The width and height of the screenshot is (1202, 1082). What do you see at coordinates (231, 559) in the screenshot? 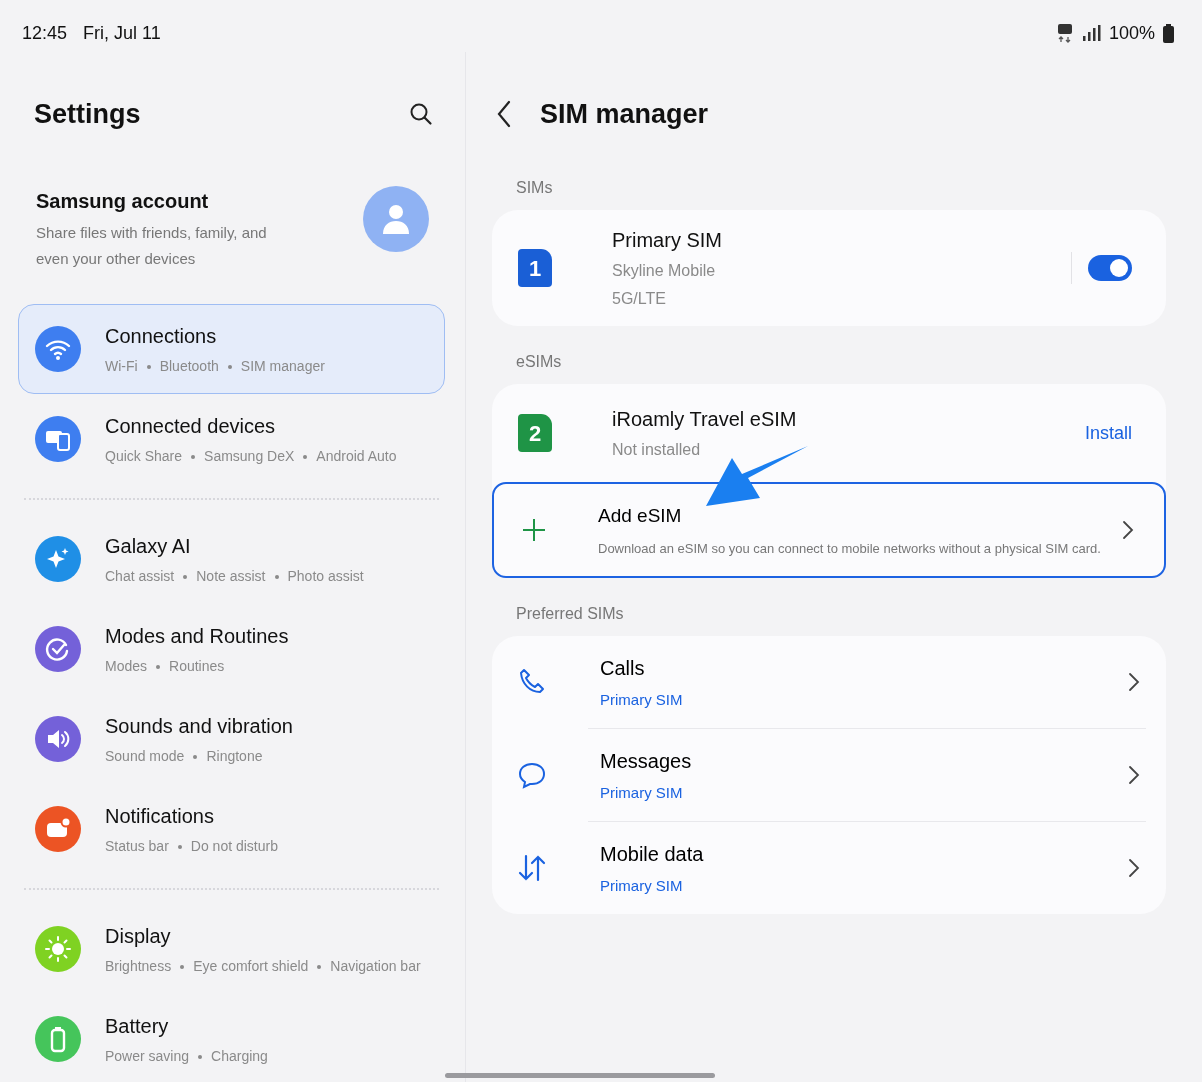
I see `settings-item: Galaxy AI Chat assist Note assist Photo assist` at bounding box center [231, 559].